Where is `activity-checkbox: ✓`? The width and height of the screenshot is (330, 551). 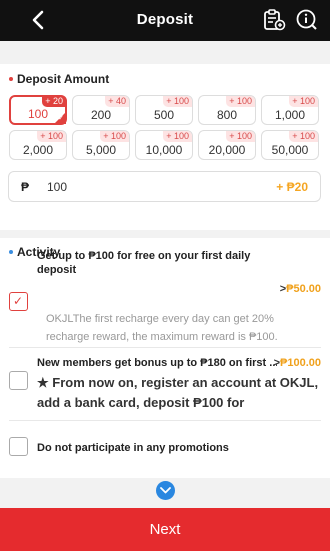
activity-checkbox: ✓ is located at coordinates (18, 301).